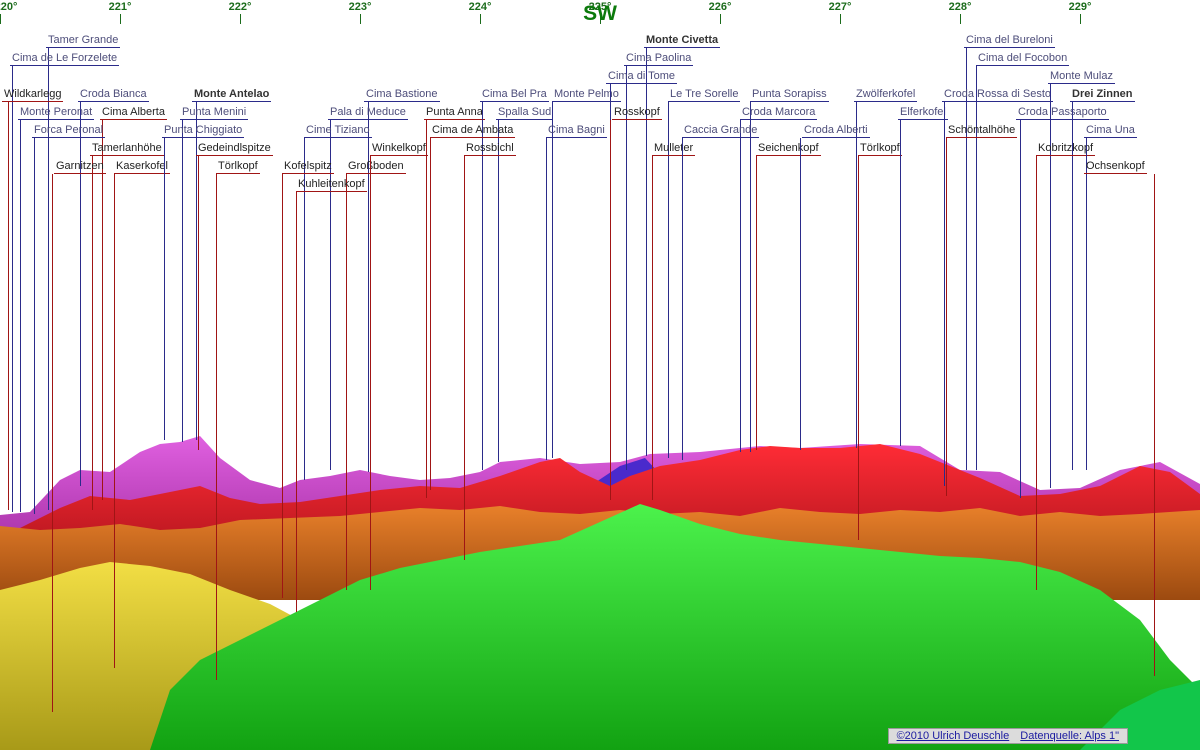  I want to click on author-link: ©2010 Ulrich Deuschle, so click(953, 736).